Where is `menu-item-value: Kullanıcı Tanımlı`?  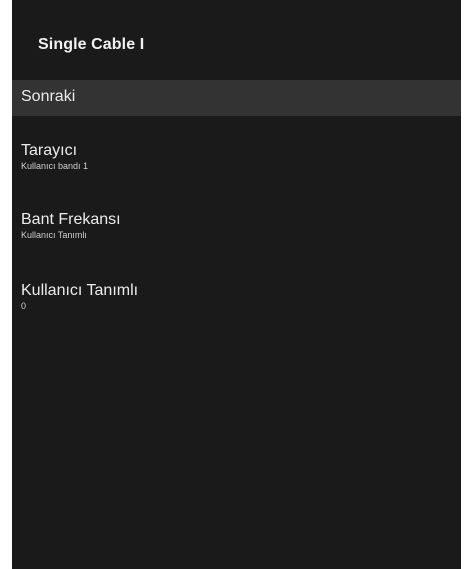
menu-item-value: Kullanıcı Tanımlı is located at coordinates (54, 235).